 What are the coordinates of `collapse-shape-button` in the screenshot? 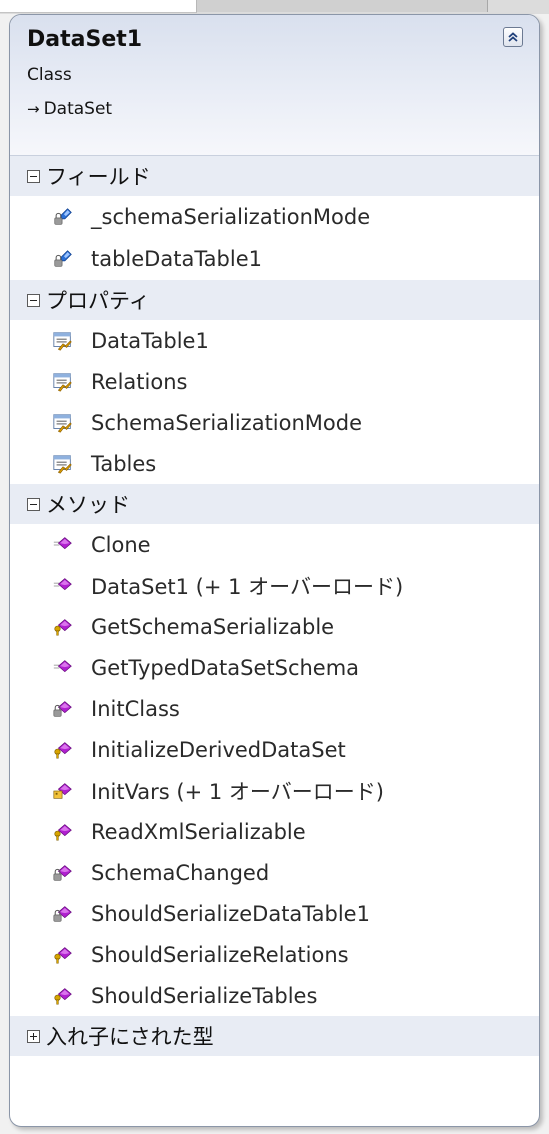 It's located at (513, 37).